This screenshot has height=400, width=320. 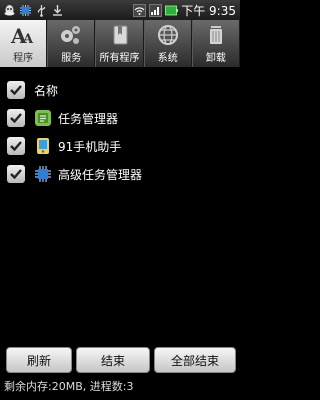 I want to click on select-all-checkbox, so click(x=16, y=90).